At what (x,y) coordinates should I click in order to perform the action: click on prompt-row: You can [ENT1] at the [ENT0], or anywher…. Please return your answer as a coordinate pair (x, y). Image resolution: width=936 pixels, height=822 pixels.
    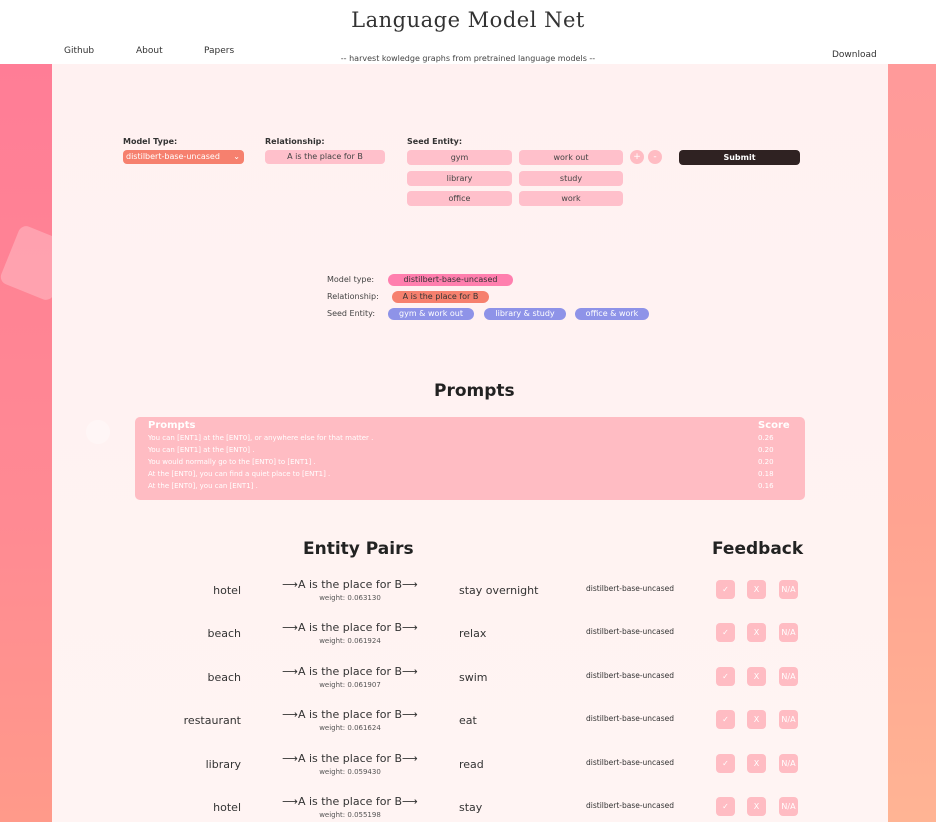
    Looking at the image, I should click on (470, 440).